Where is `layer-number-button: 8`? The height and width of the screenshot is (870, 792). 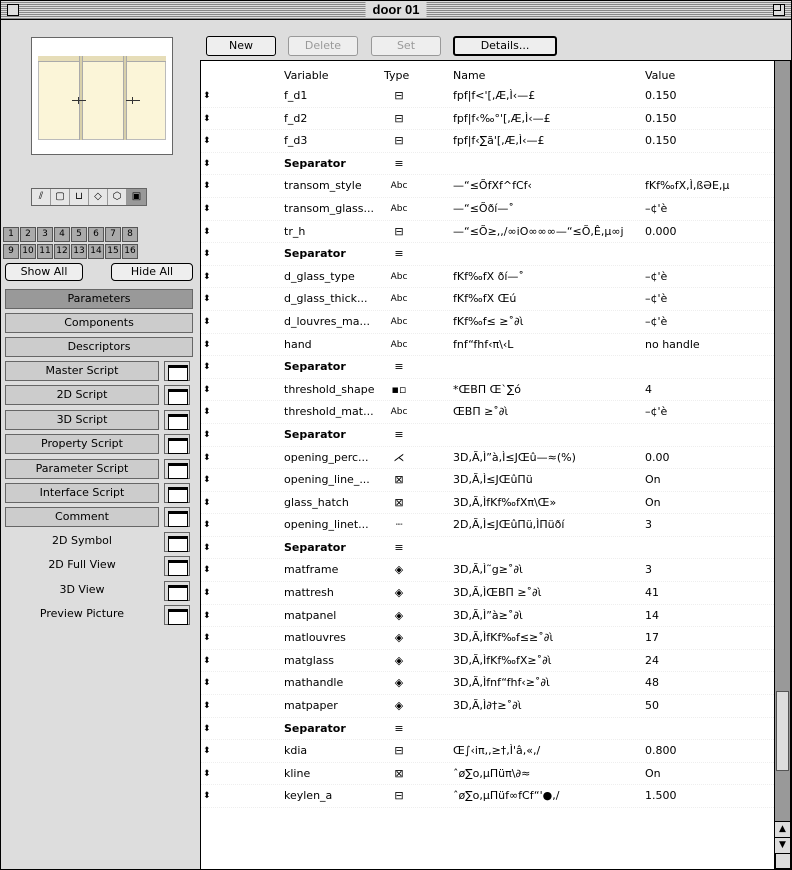
layer-number-button: 8 is located at coordinates (130, 234).